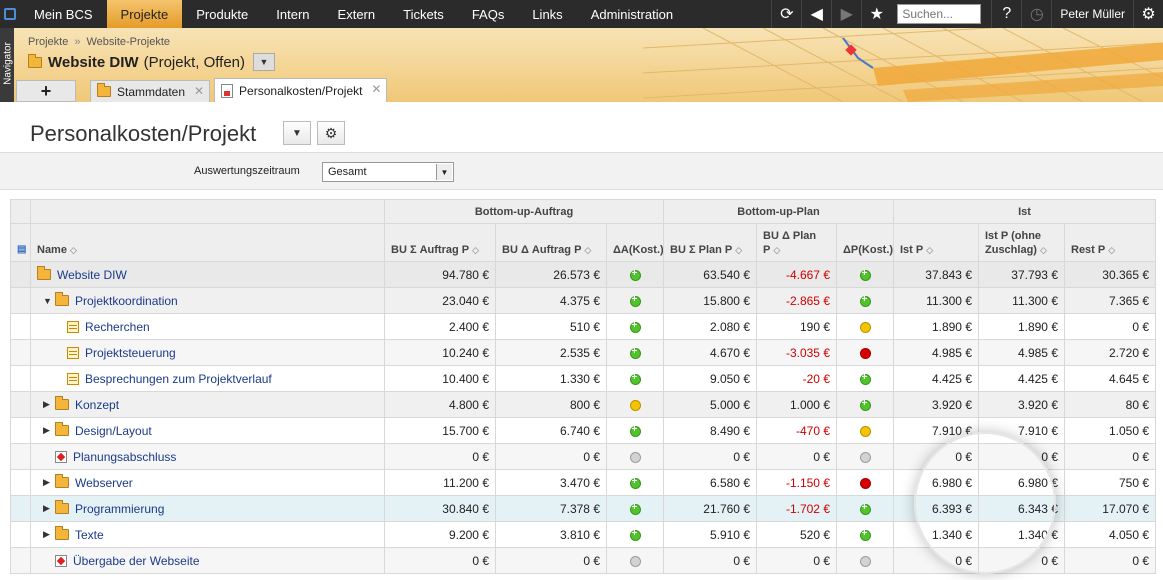  What do you see at coordinates (1148, 14) in the screenshot?
I see `gear-icon: ⚙` at bounding box center [1148, 14].